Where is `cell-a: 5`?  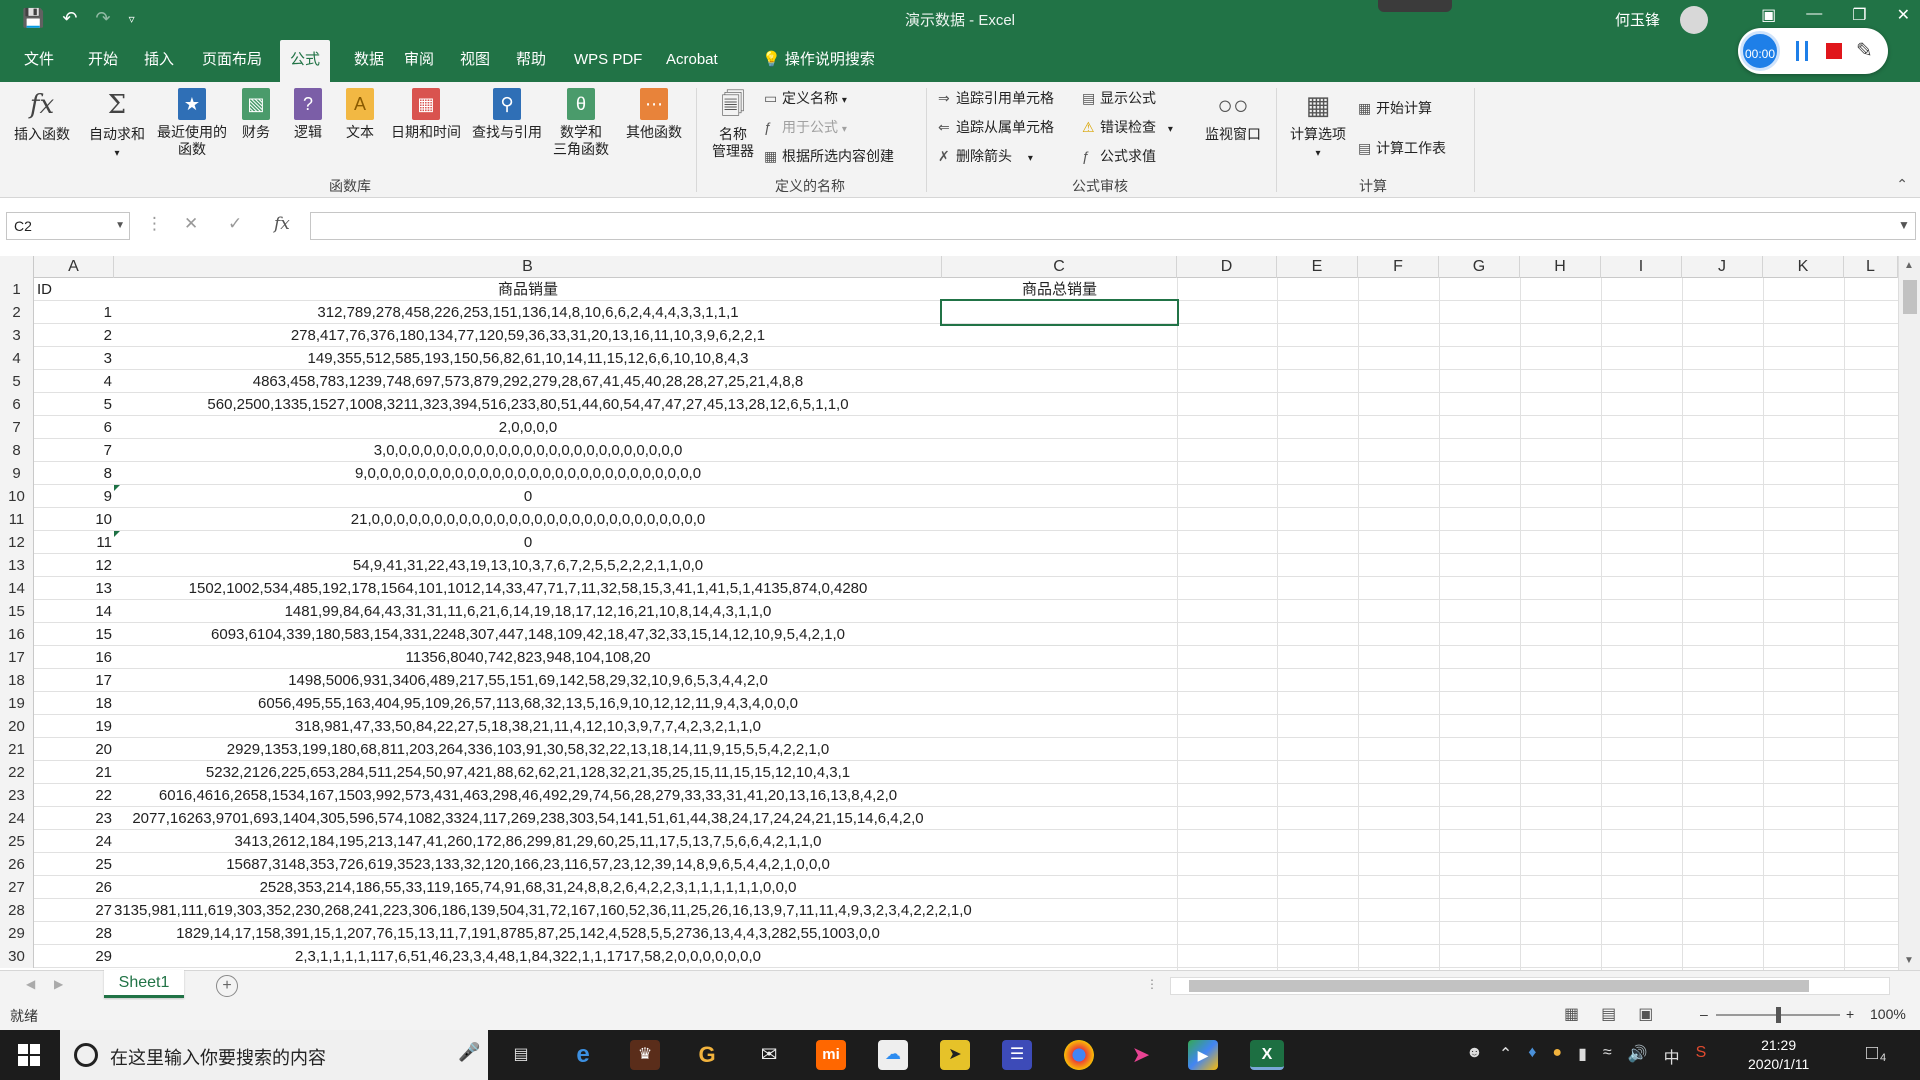
cell-a: 5 is located at coordinates (74, 404).